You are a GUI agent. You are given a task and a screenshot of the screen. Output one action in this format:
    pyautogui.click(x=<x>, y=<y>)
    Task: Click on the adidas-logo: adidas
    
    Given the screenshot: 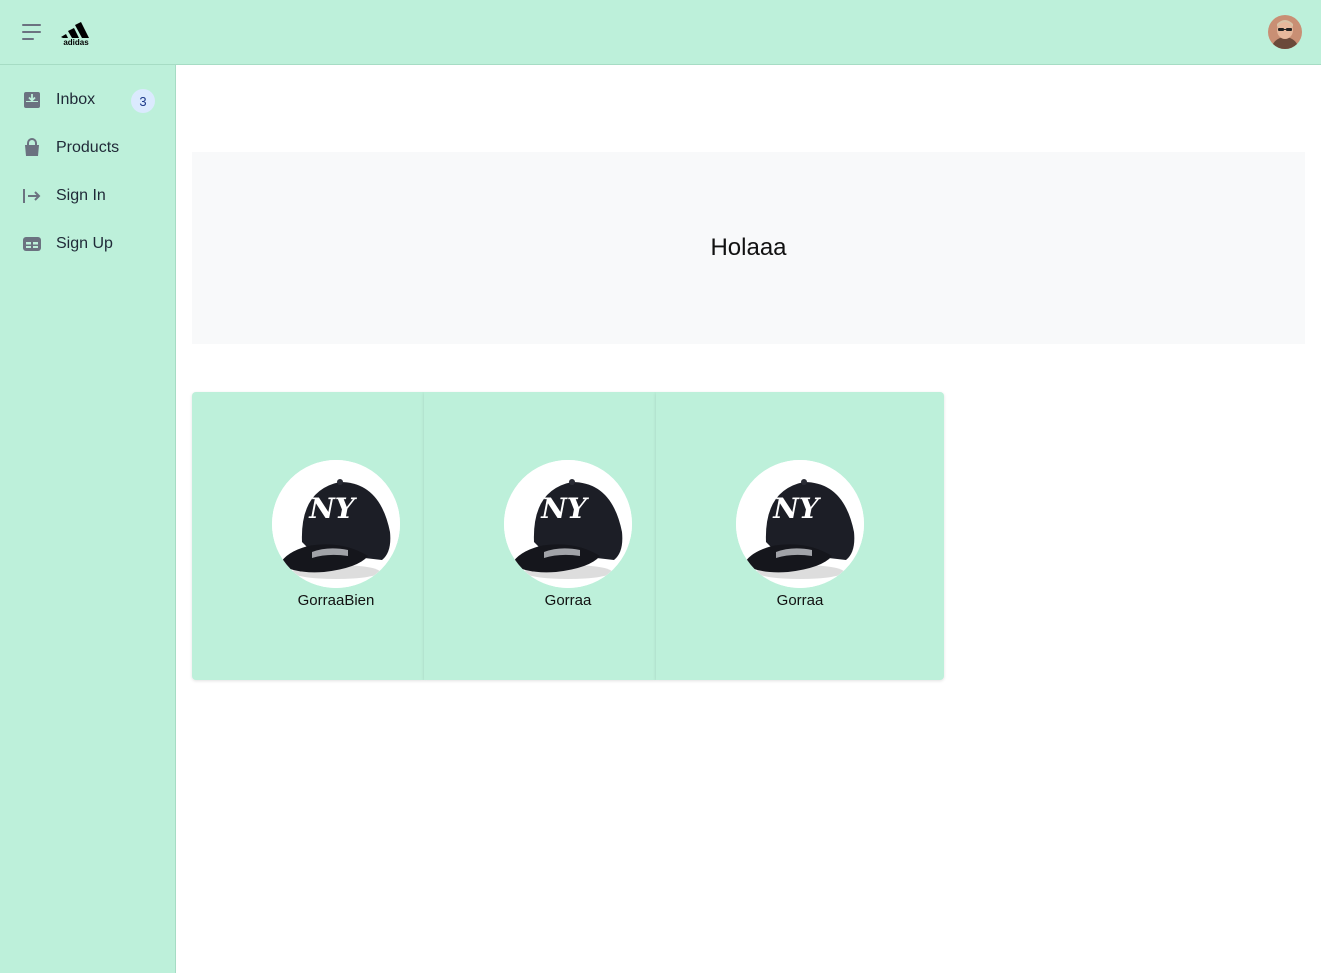 What is the action you would take?
    pyautogui.click(x=76, y=32)
    